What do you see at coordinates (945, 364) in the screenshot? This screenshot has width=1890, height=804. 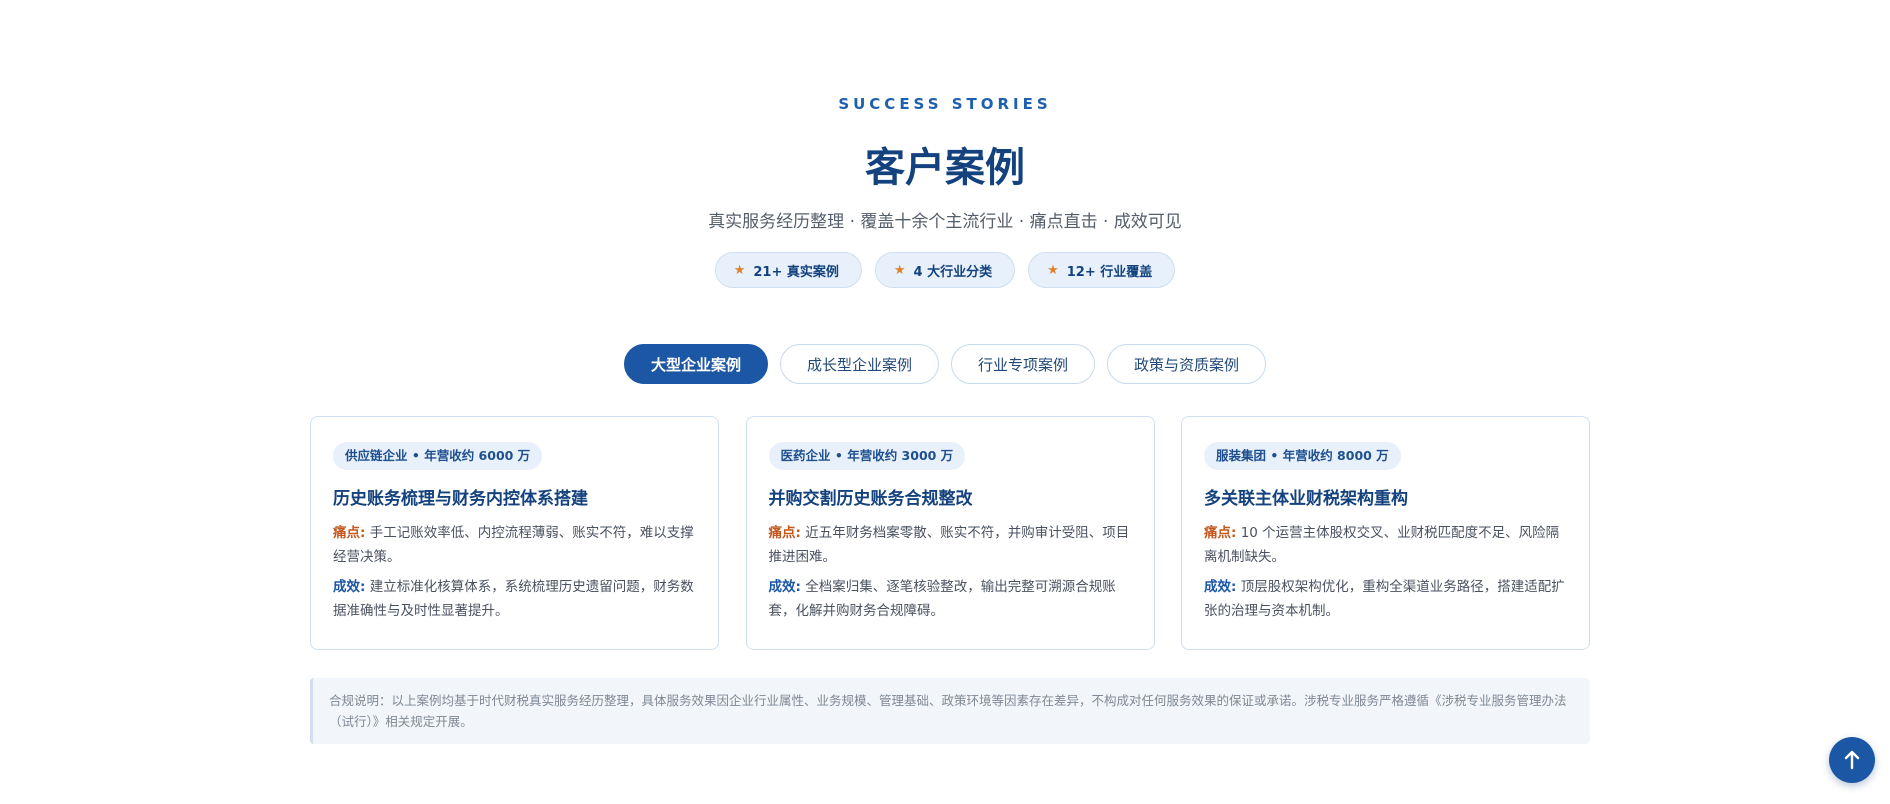 I see `case-tabs: 大型企业案例 成长型企业案例 行业专项案例 政策与资质案例` at bounding box center [945, 364].